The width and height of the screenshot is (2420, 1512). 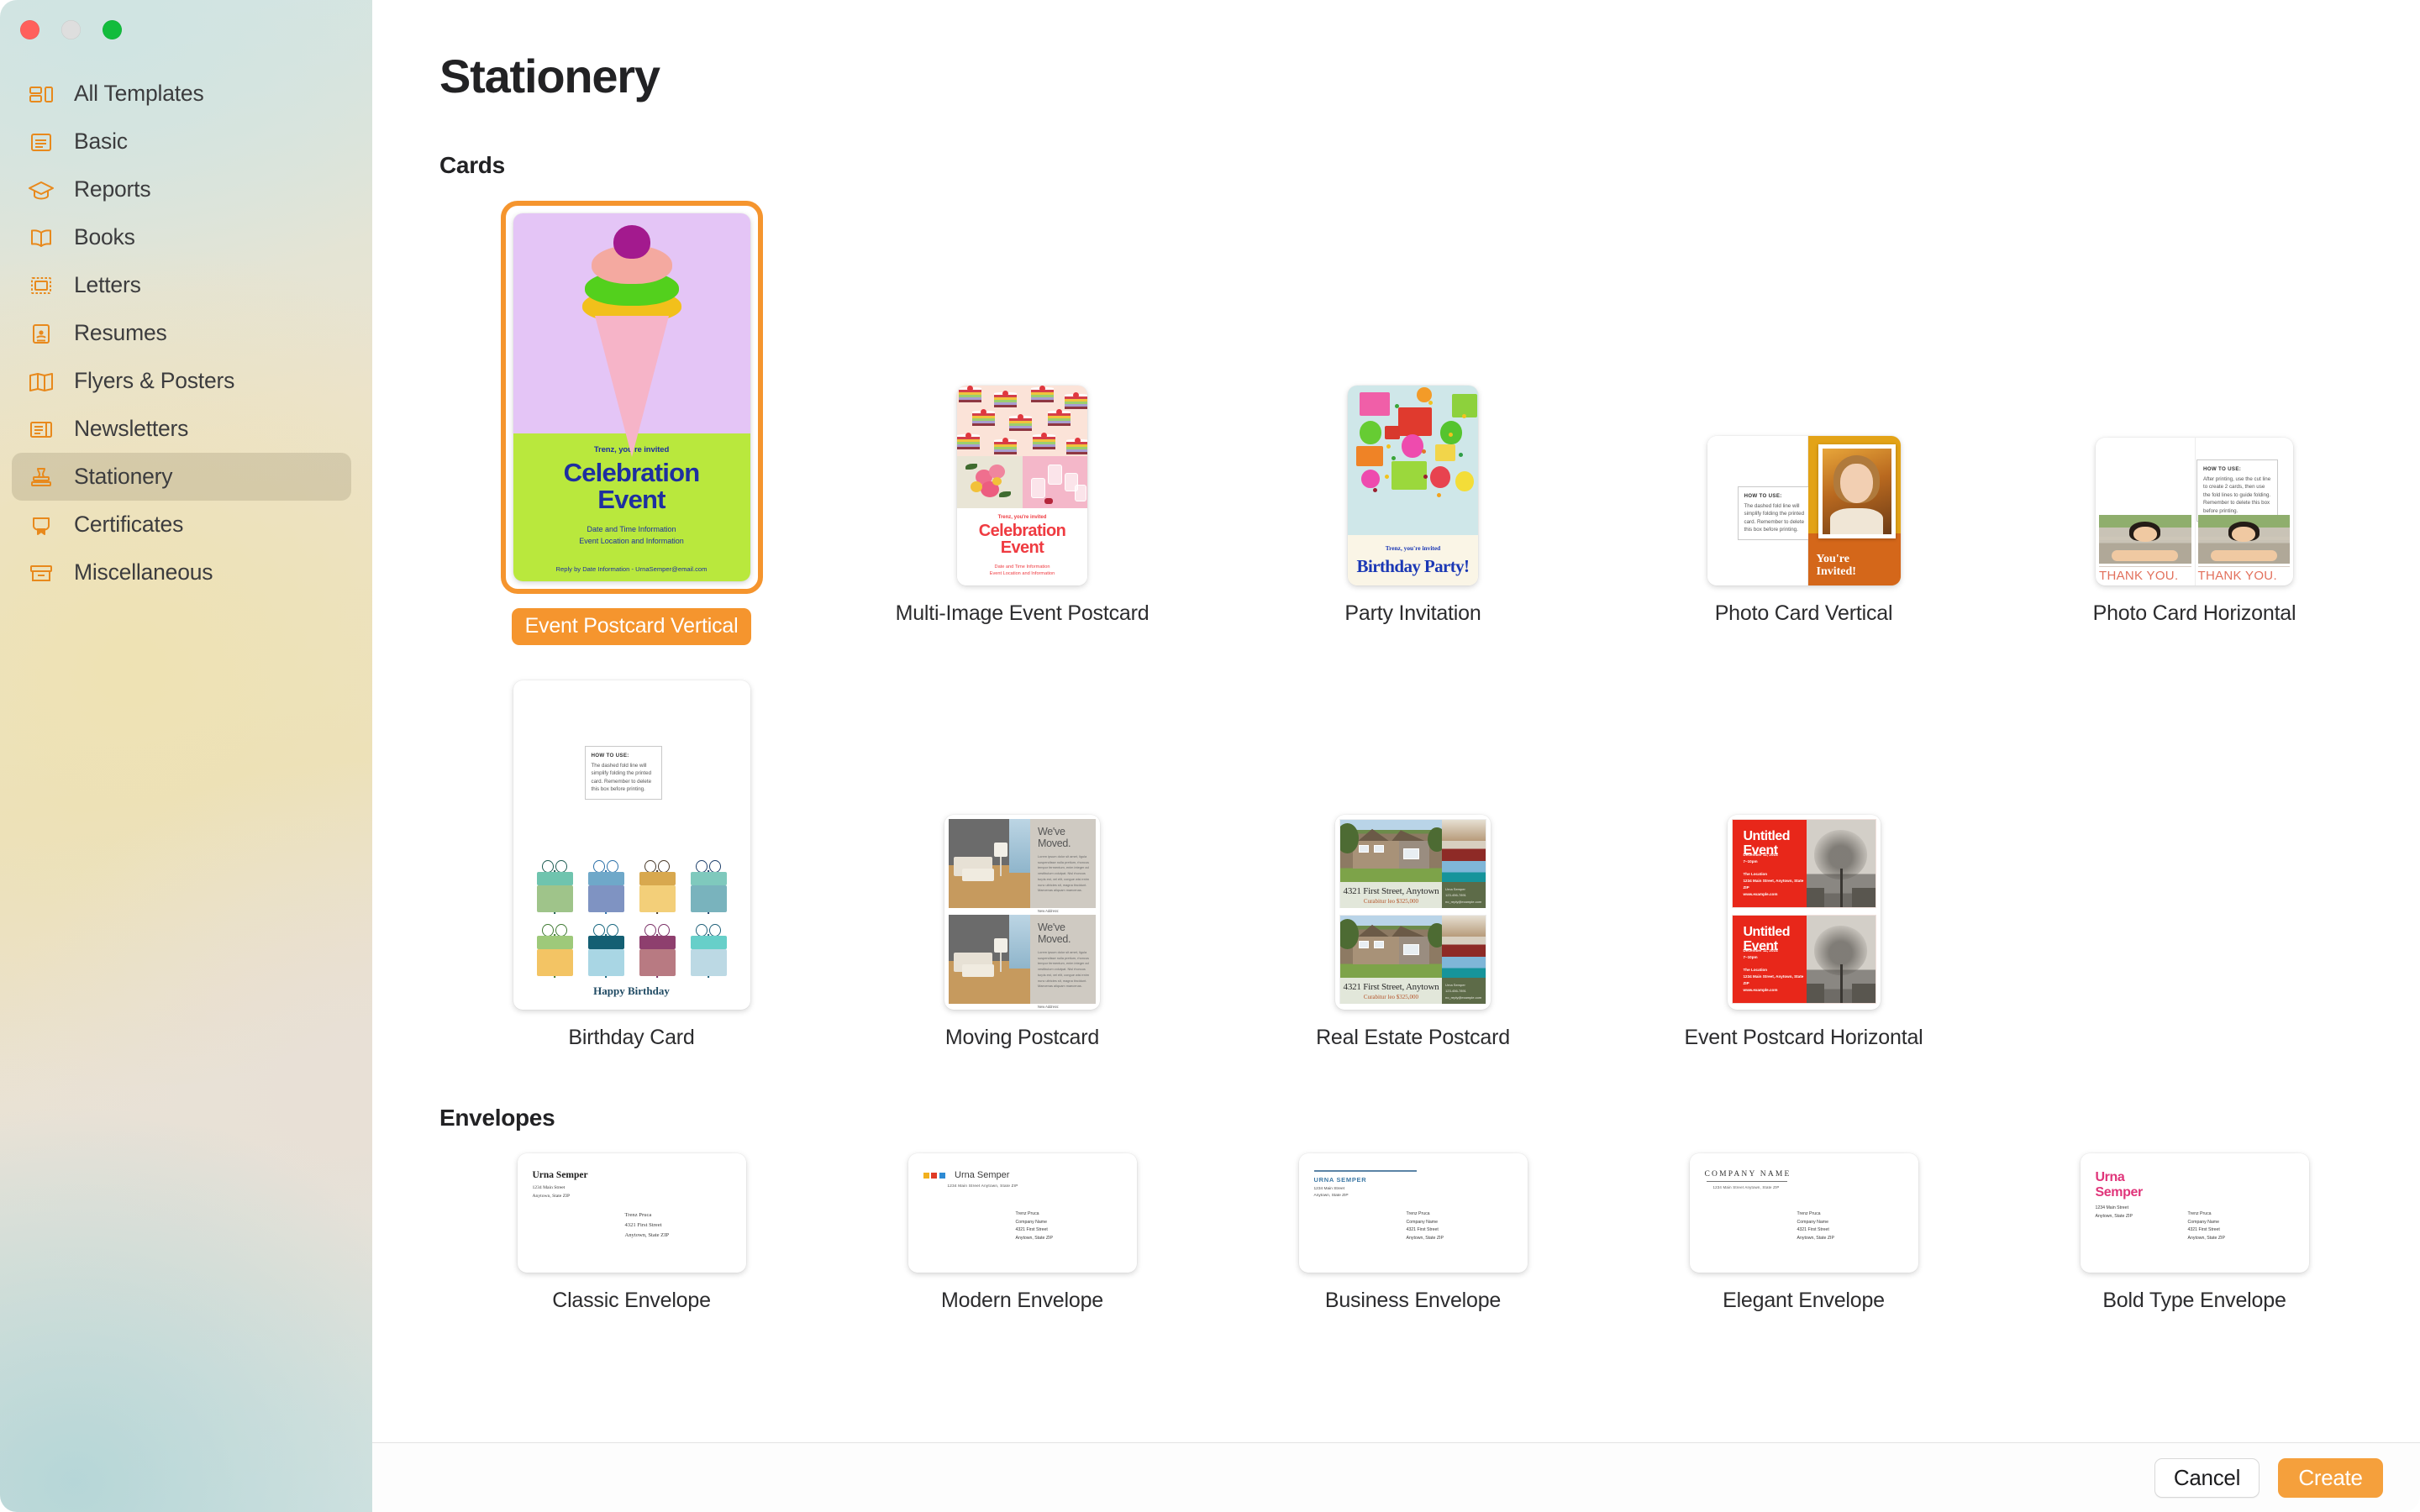 What do you see at coordinates (1804, 1300) in the screenshot?
I see `template-caption: Elegant Envelope` at bounding box center [1804, 1300].